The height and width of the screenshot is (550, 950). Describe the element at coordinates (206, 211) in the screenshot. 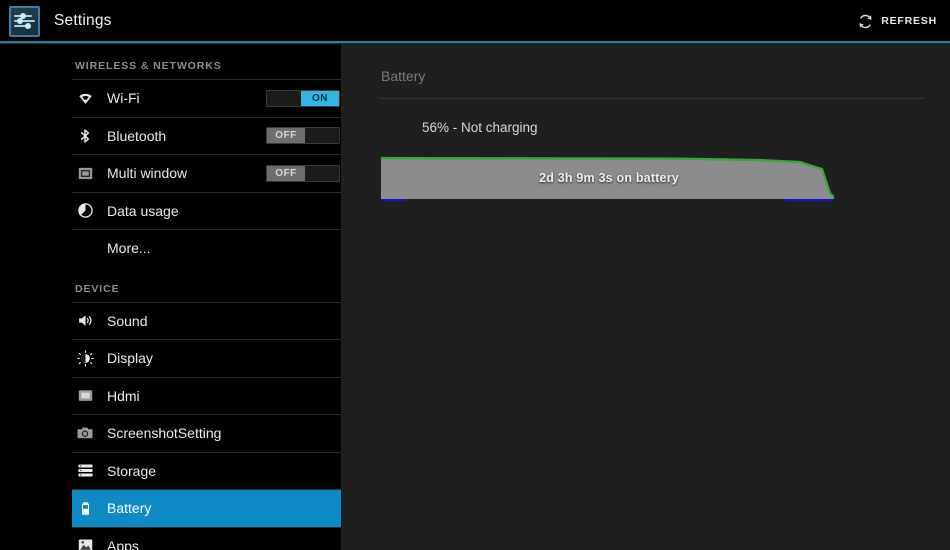

I see `sidebar-item-data-usage: Data usage` at that location.